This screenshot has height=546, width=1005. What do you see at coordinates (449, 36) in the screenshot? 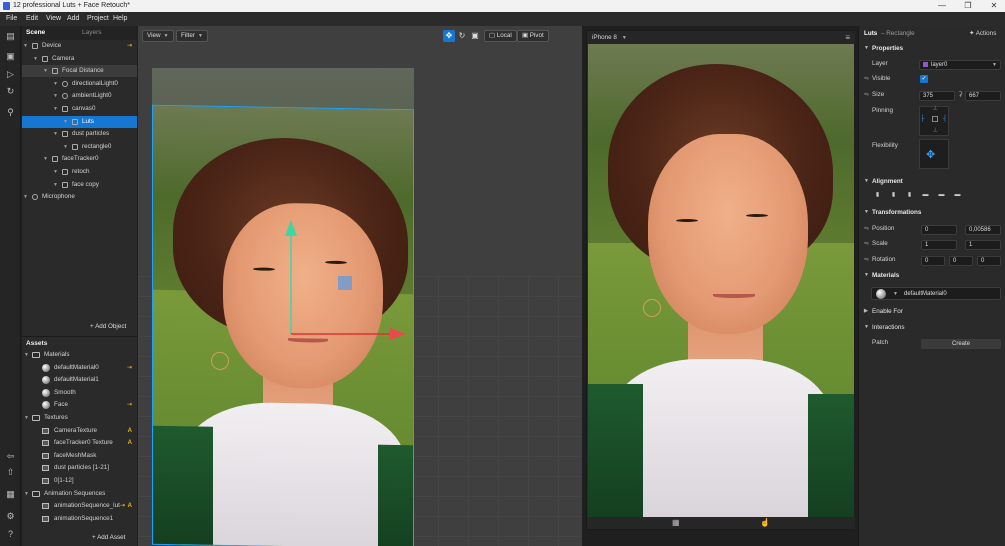
I see `move-tool-icon: ✥` at bounding box center [449, 36].